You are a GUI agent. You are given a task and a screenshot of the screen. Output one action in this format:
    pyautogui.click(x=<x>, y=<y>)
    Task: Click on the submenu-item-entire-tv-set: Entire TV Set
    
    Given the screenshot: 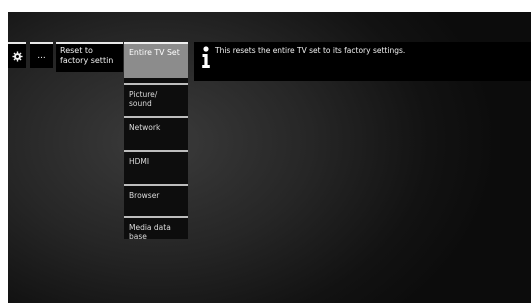 What is the action you would take?
    pyautogui.click(x=156, y=60)
    